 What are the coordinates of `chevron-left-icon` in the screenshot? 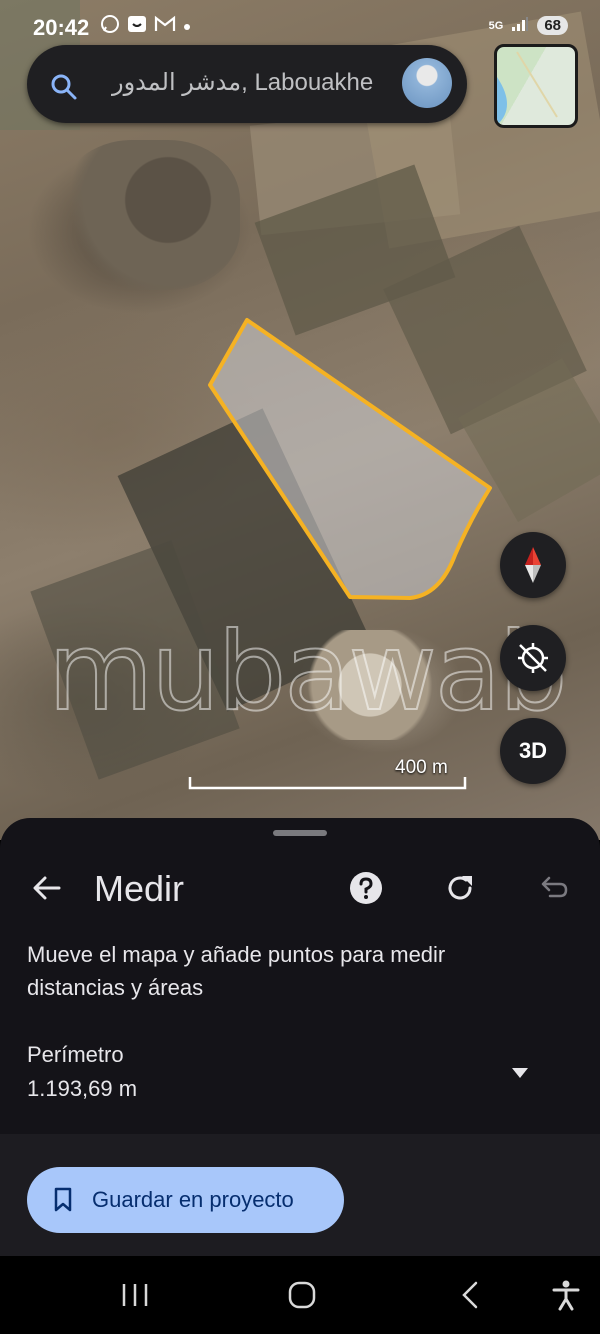 It's located at (470, 1295).